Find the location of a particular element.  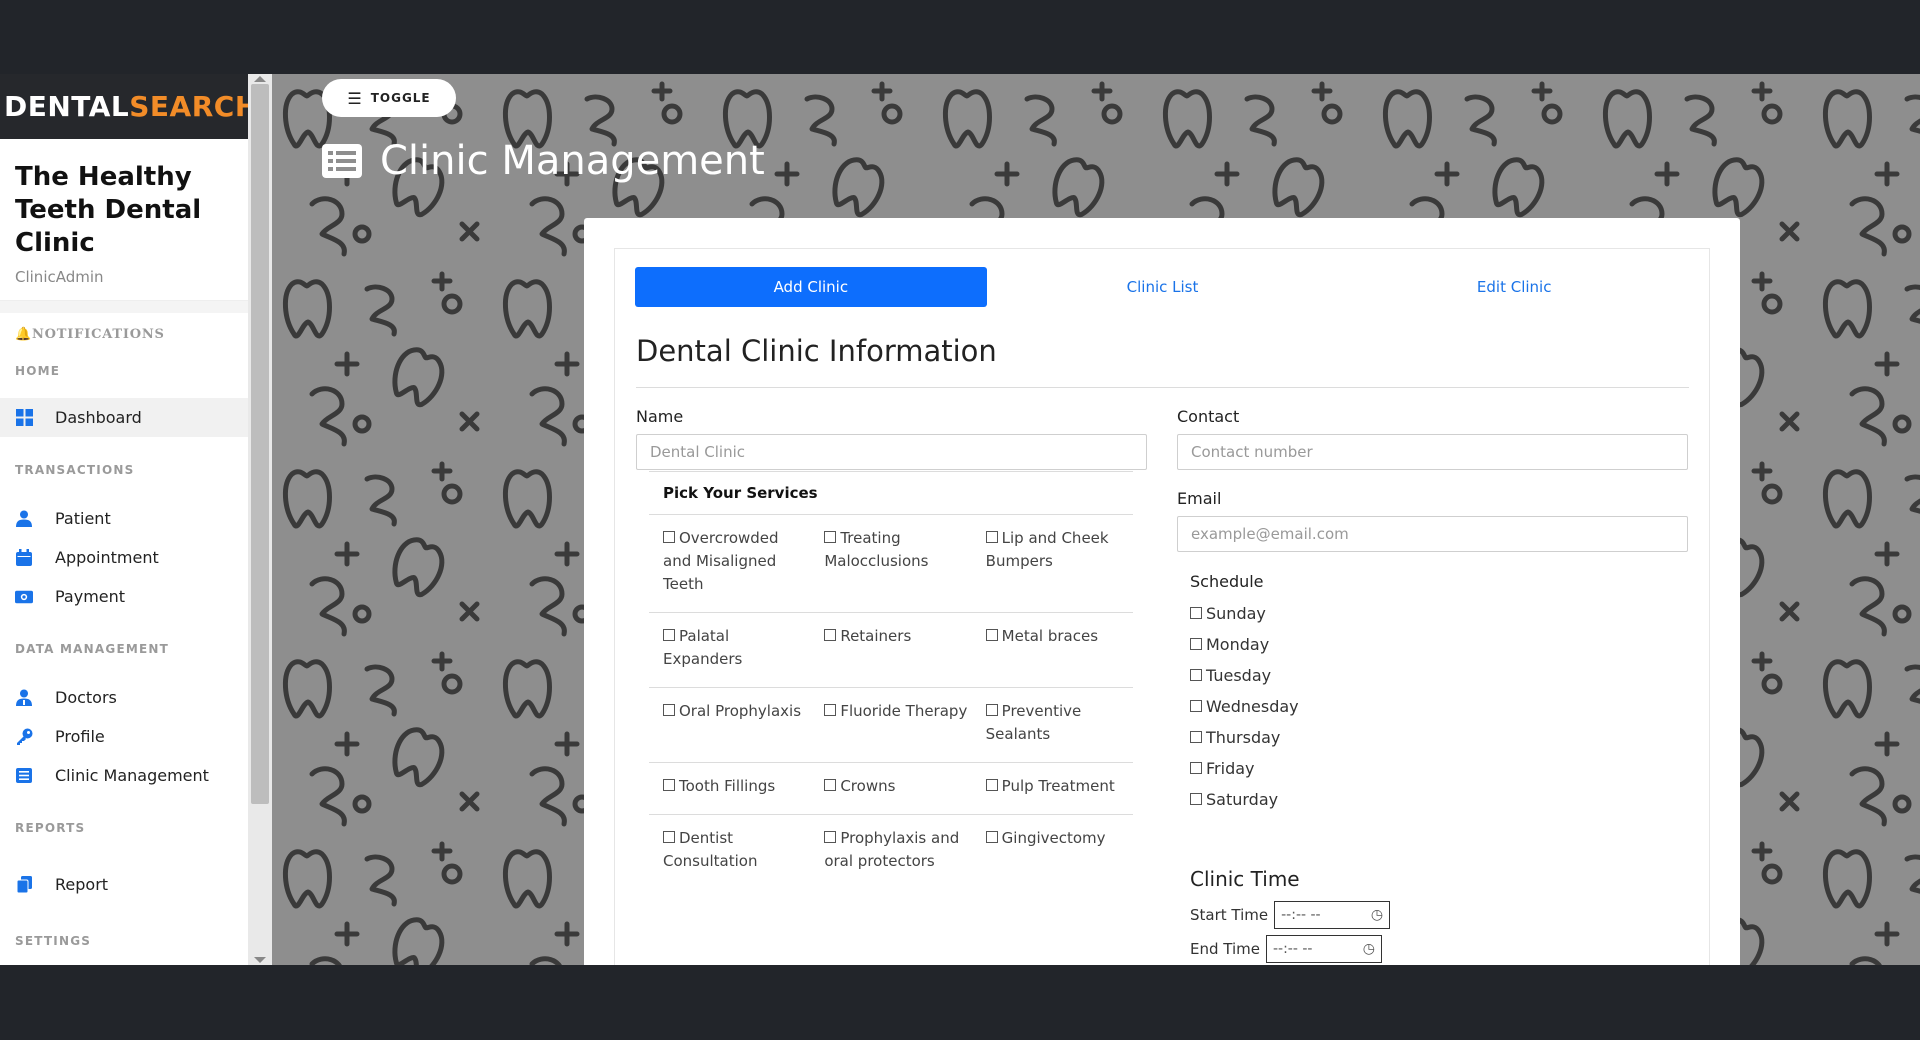

sidebar-item-dashboard: Dashboard is located at coordinates (124, 417).